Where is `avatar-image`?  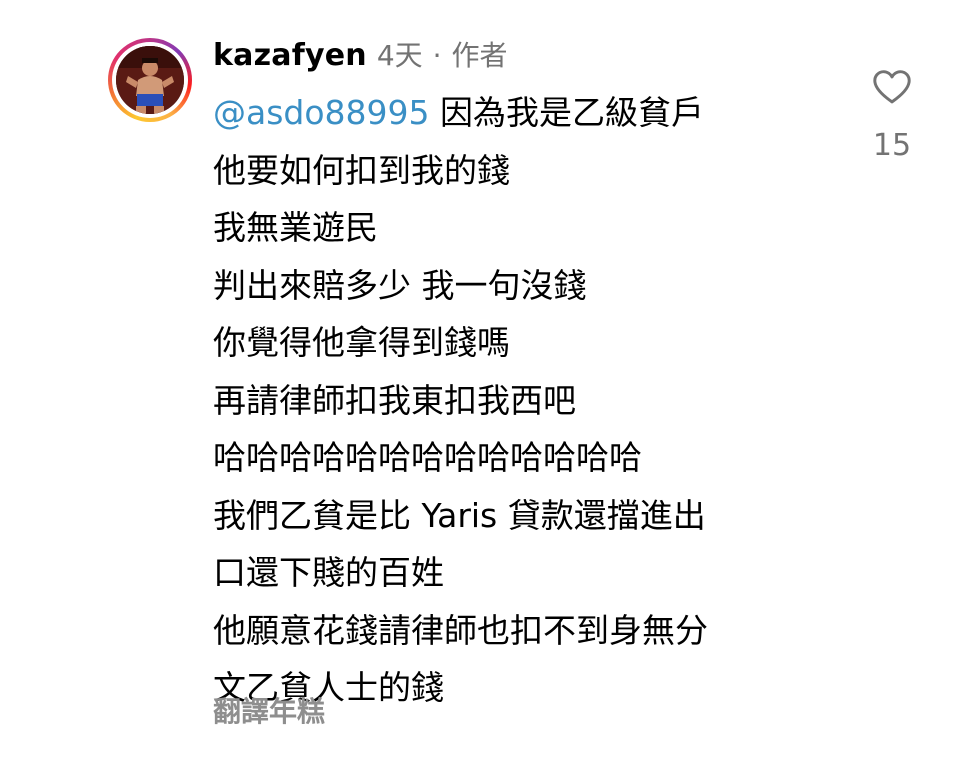 avatar-image is located at coordinates (150, 80).